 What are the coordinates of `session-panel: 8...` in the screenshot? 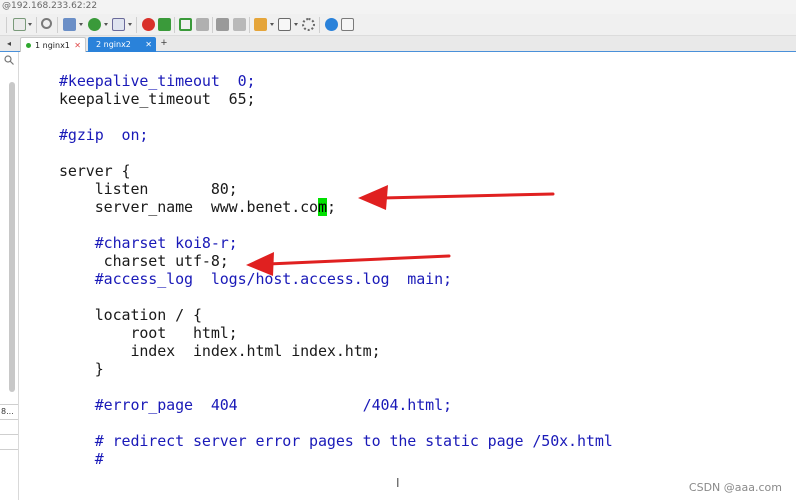 It's located at (9, 276).